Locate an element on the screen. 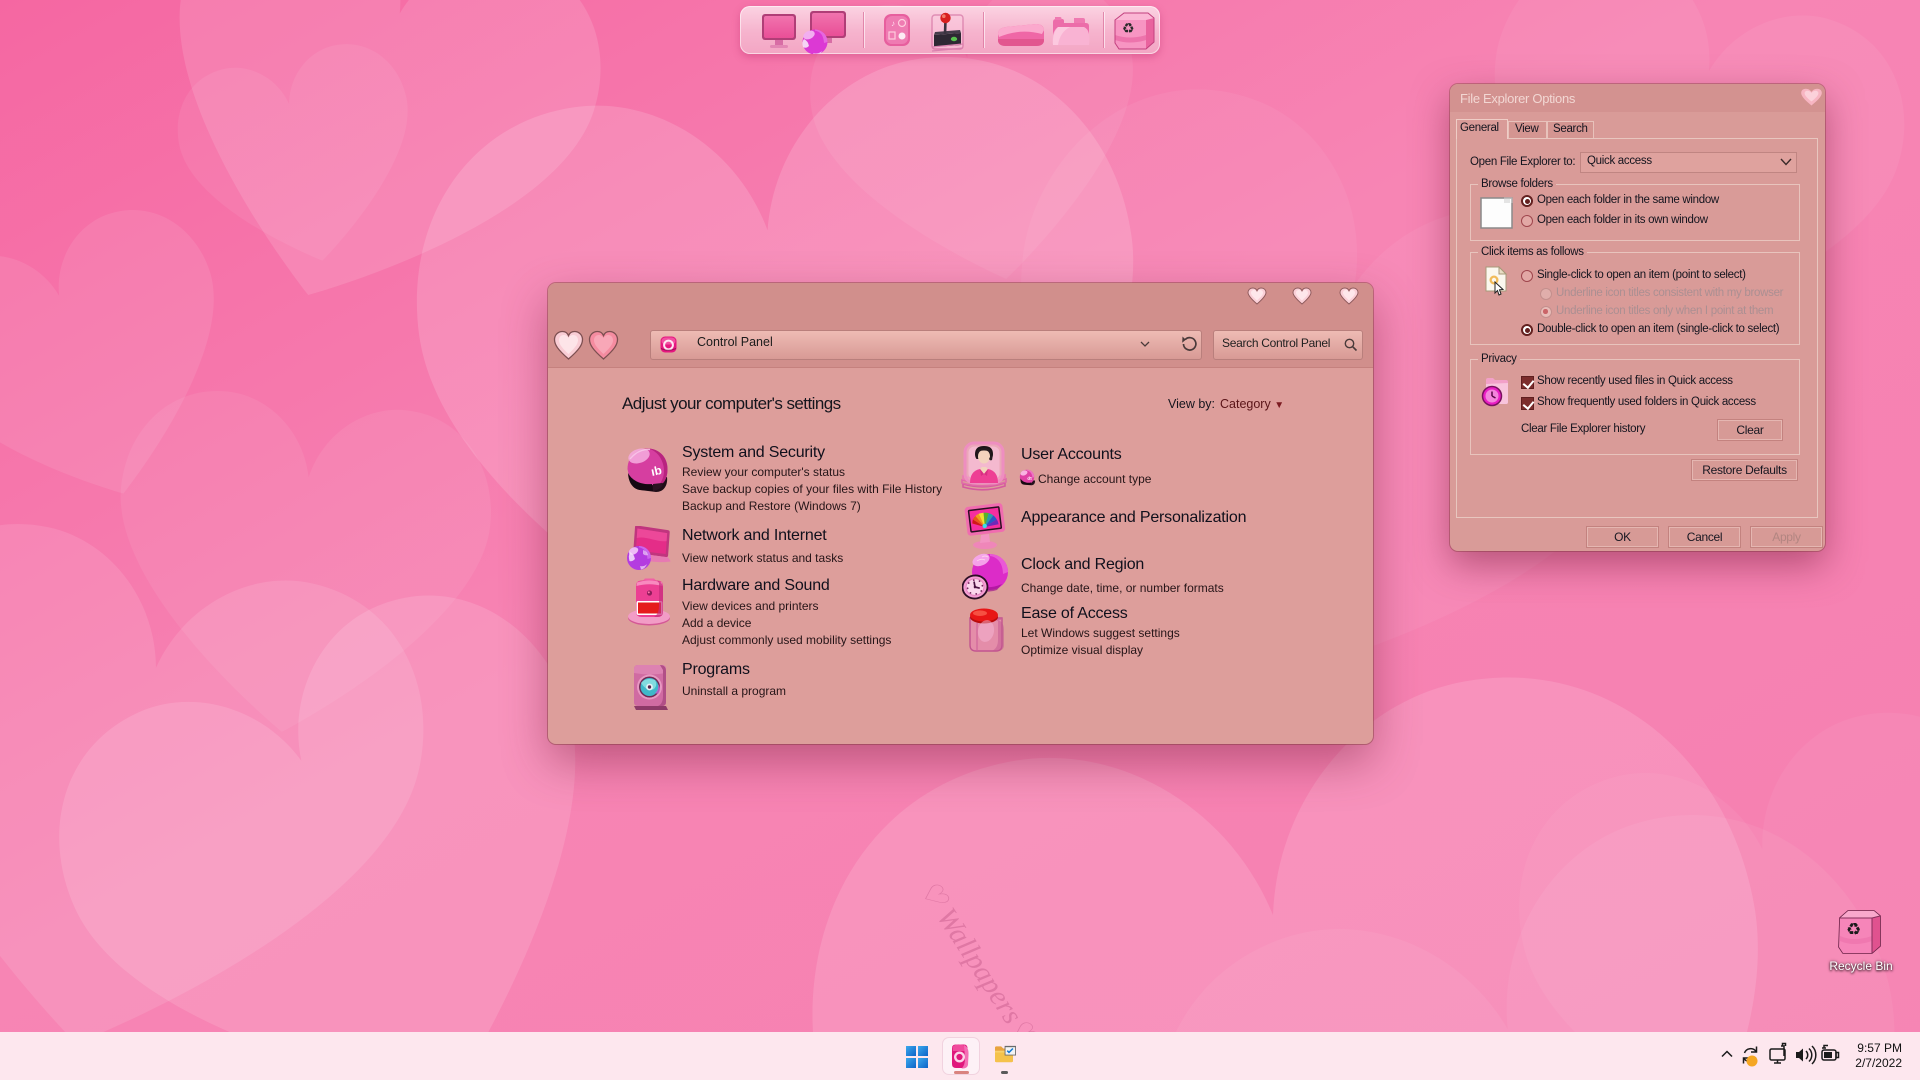 This screenshot has height=1080, width=1920. svg-text: dɪ is located at coordinates (1029, 478).